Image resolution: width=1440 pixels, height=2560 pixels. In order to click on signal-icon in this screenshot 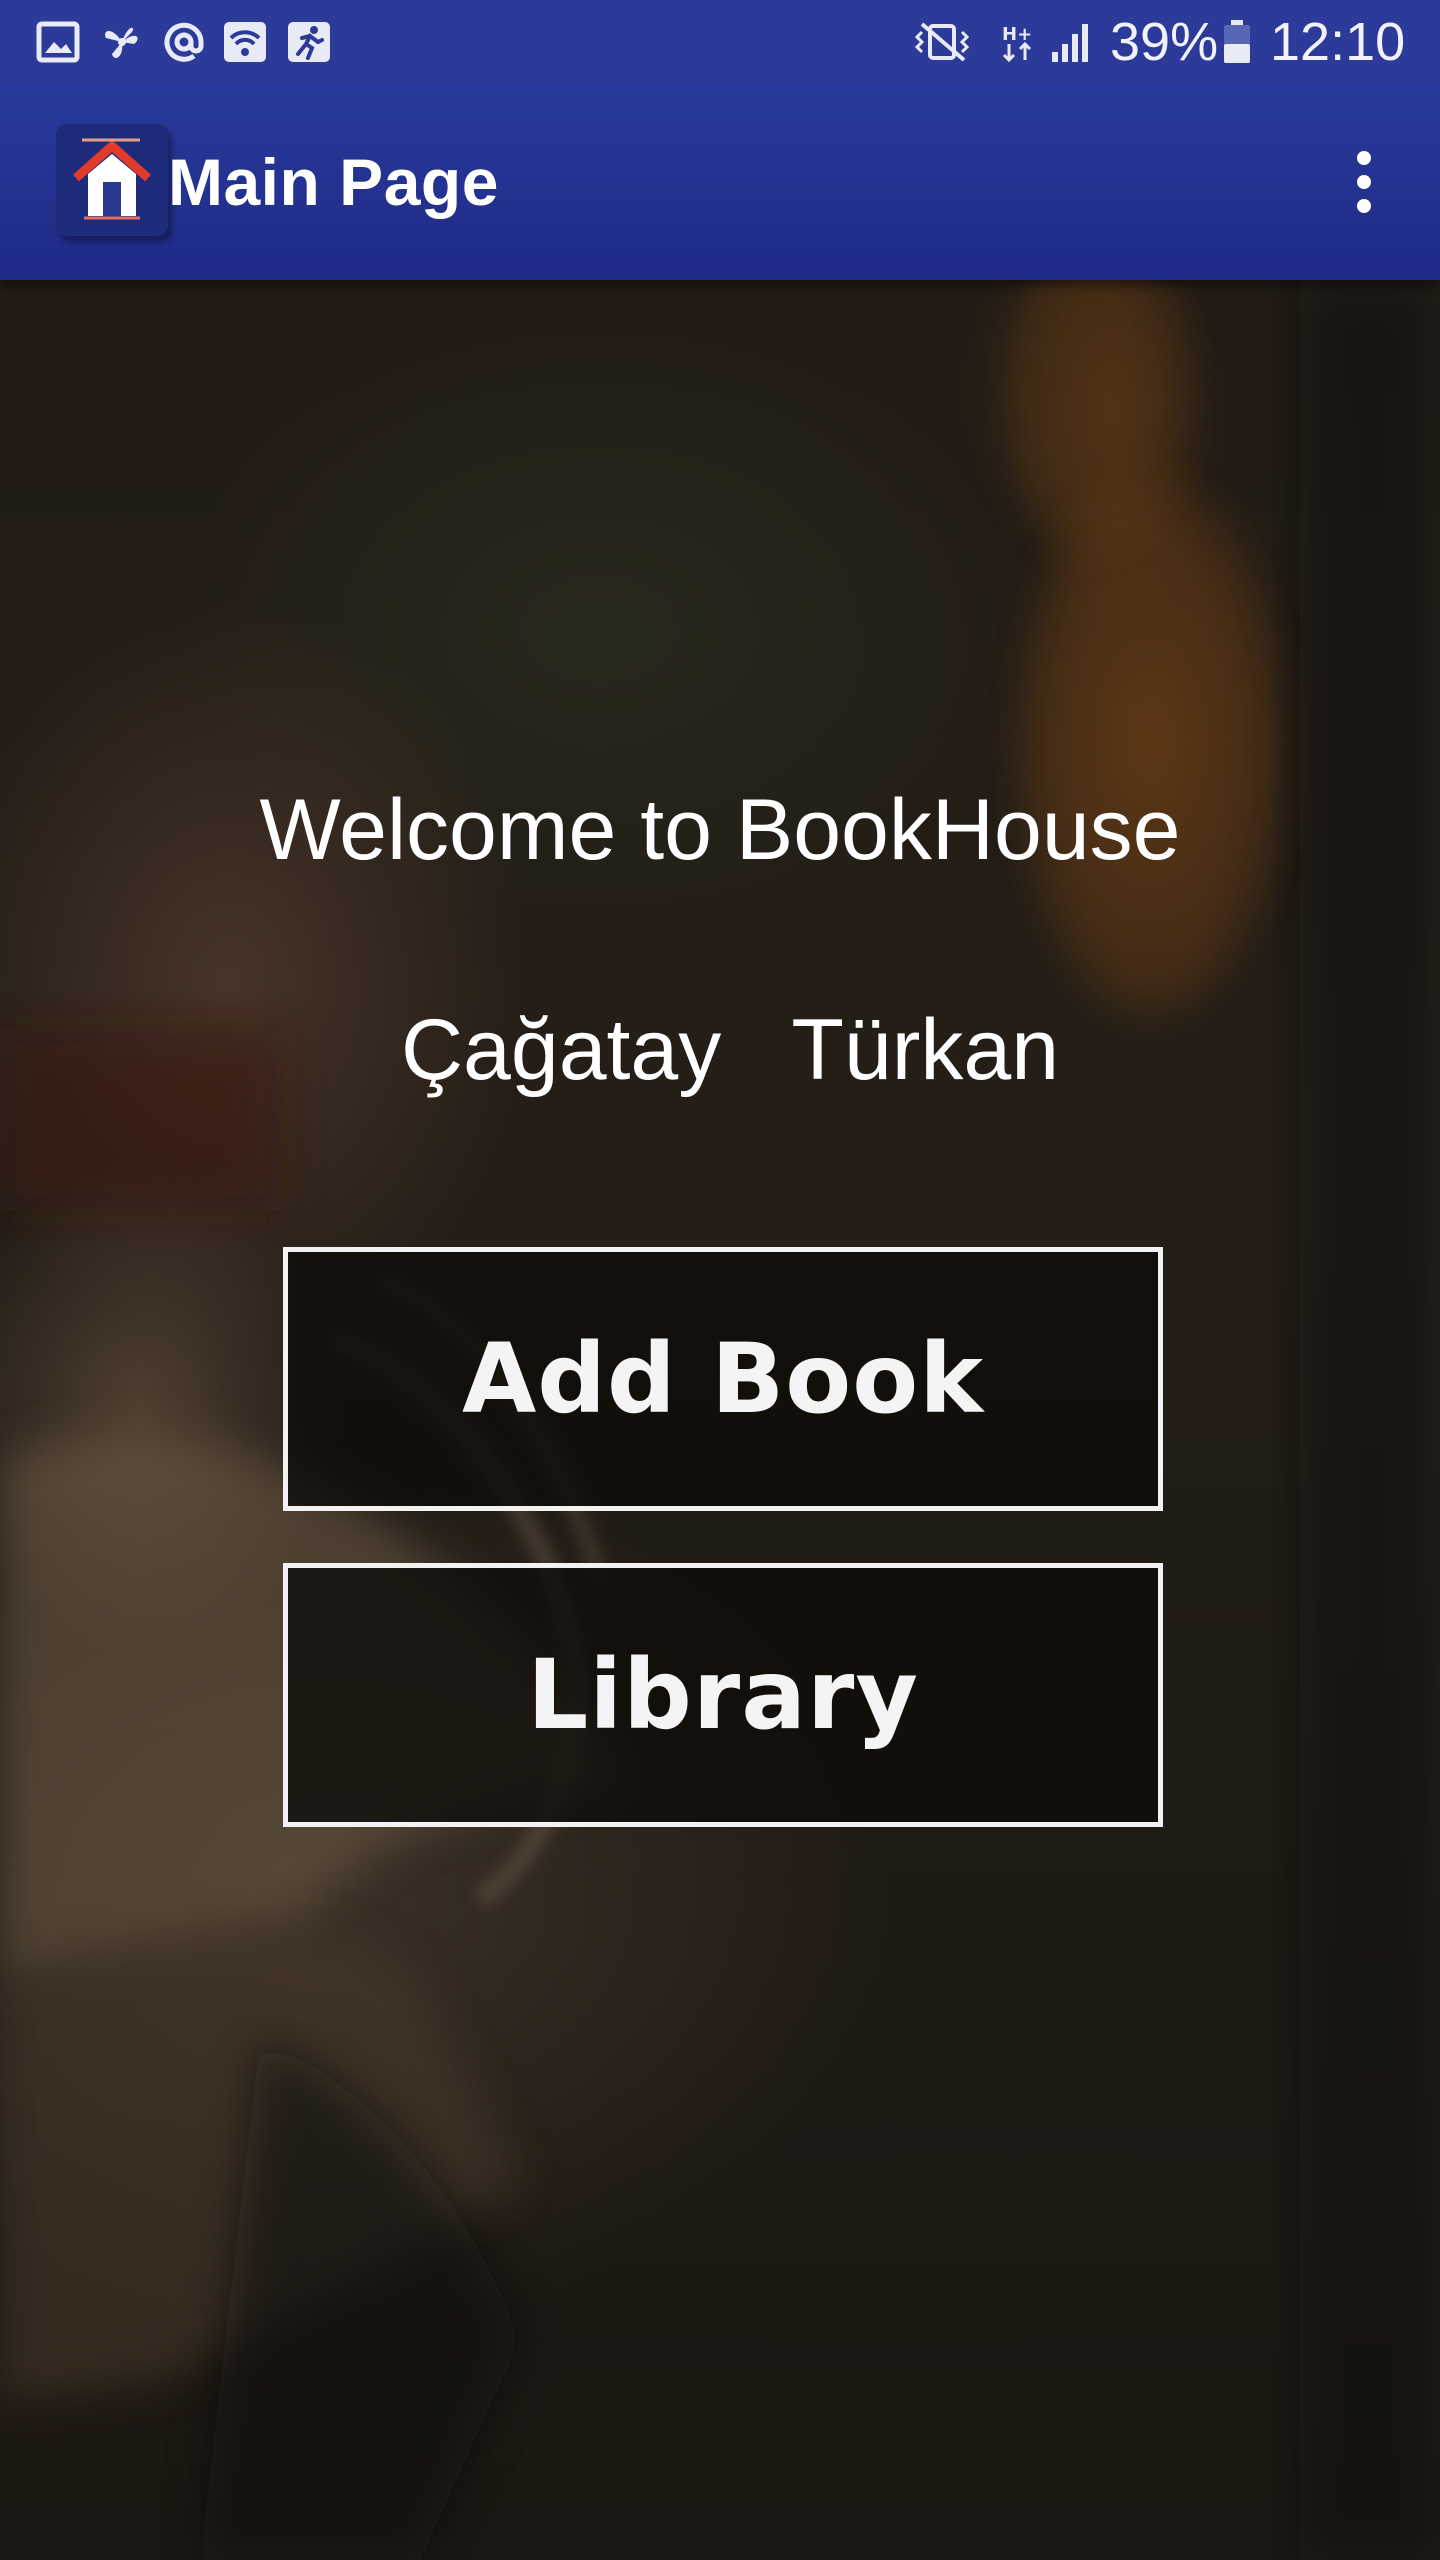, I will do `click(1070, 43)`.